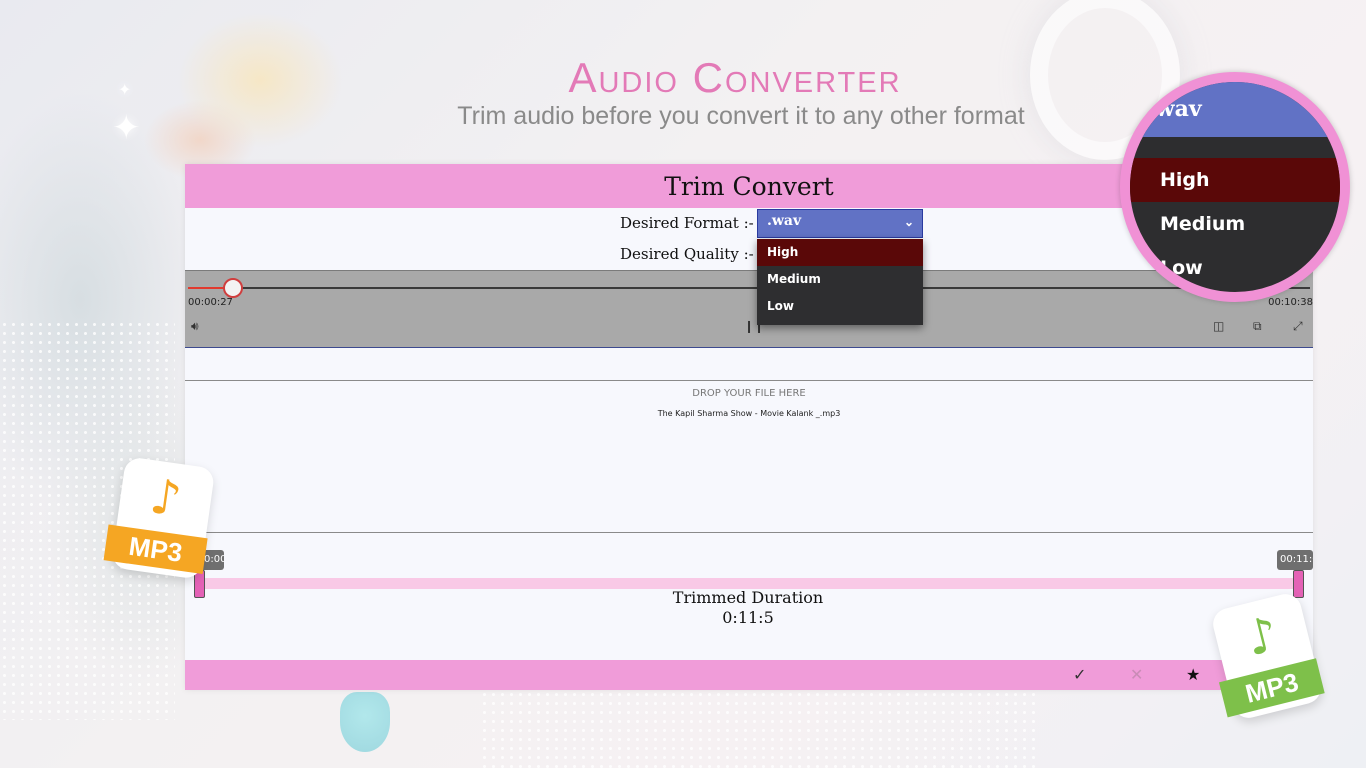 The image size is (1366, 768). I want to click on chevron-down-icon: ⌄, so click(908, 222).